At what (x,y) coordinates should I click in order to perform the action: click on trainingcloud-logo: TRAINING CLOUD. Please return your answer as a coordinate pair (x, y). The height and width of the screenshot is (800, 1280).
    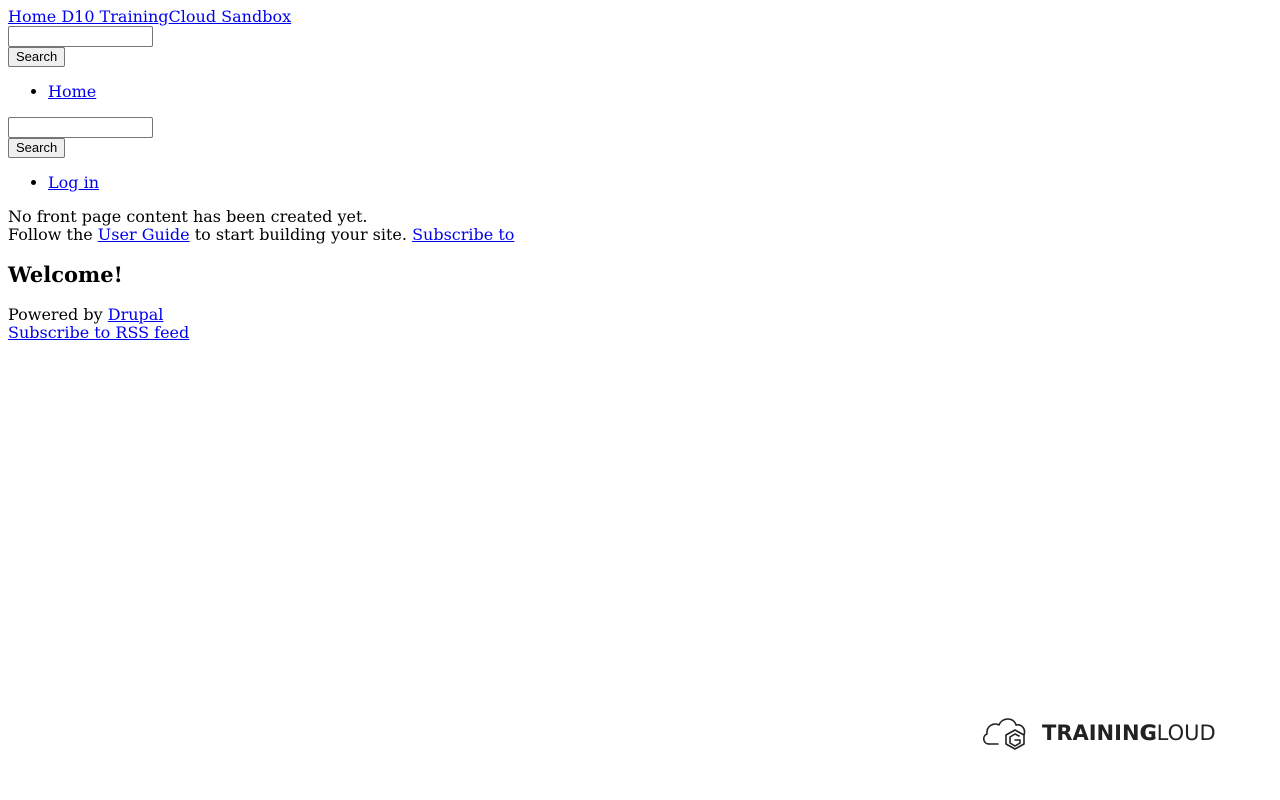
    Looking at the image, I should click on (1106, 732).